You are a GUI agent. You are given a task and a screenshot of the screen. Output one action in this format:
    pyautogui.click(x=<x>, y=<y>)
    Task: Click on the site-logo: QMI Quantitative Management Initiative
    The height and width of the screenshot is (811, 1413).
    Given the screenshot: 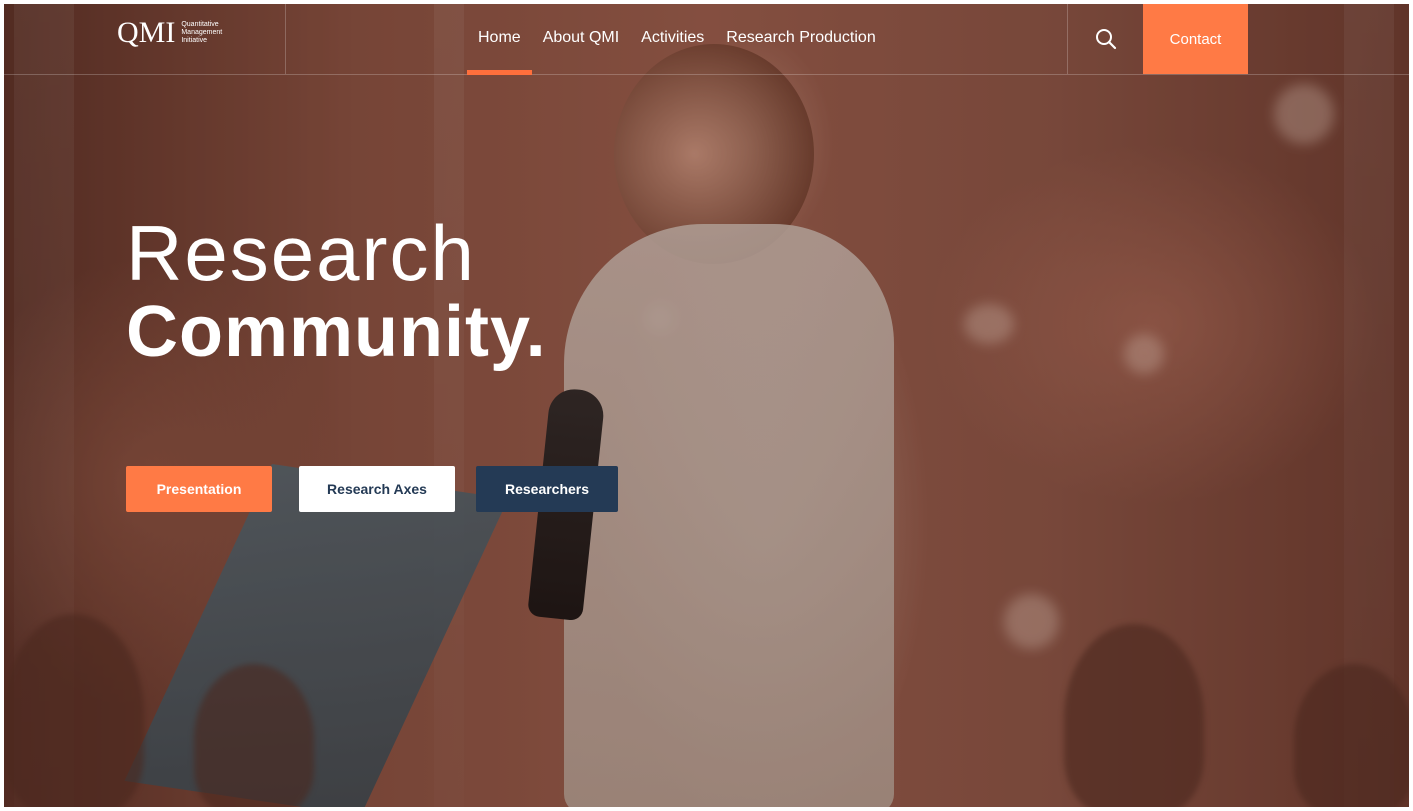 What is the action you would take?
    pyautogui.click(x=169, y=33)
    